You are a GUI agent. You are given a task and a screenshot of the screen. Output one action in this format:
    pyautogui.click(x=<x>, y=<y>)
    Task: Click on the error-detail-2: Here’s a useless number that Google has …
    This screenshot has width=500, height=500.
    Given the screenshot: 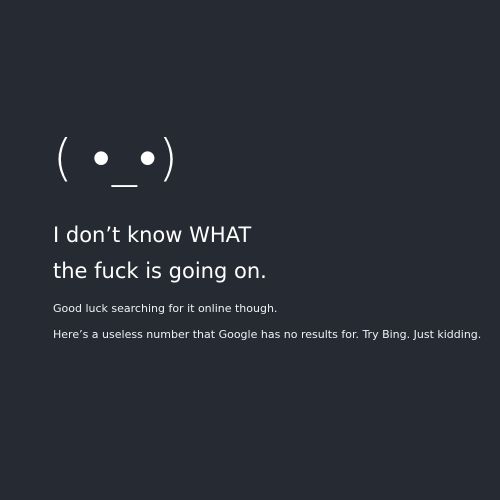 What is the action you would take?
    pyautogui.click(x=267, y=334)
    